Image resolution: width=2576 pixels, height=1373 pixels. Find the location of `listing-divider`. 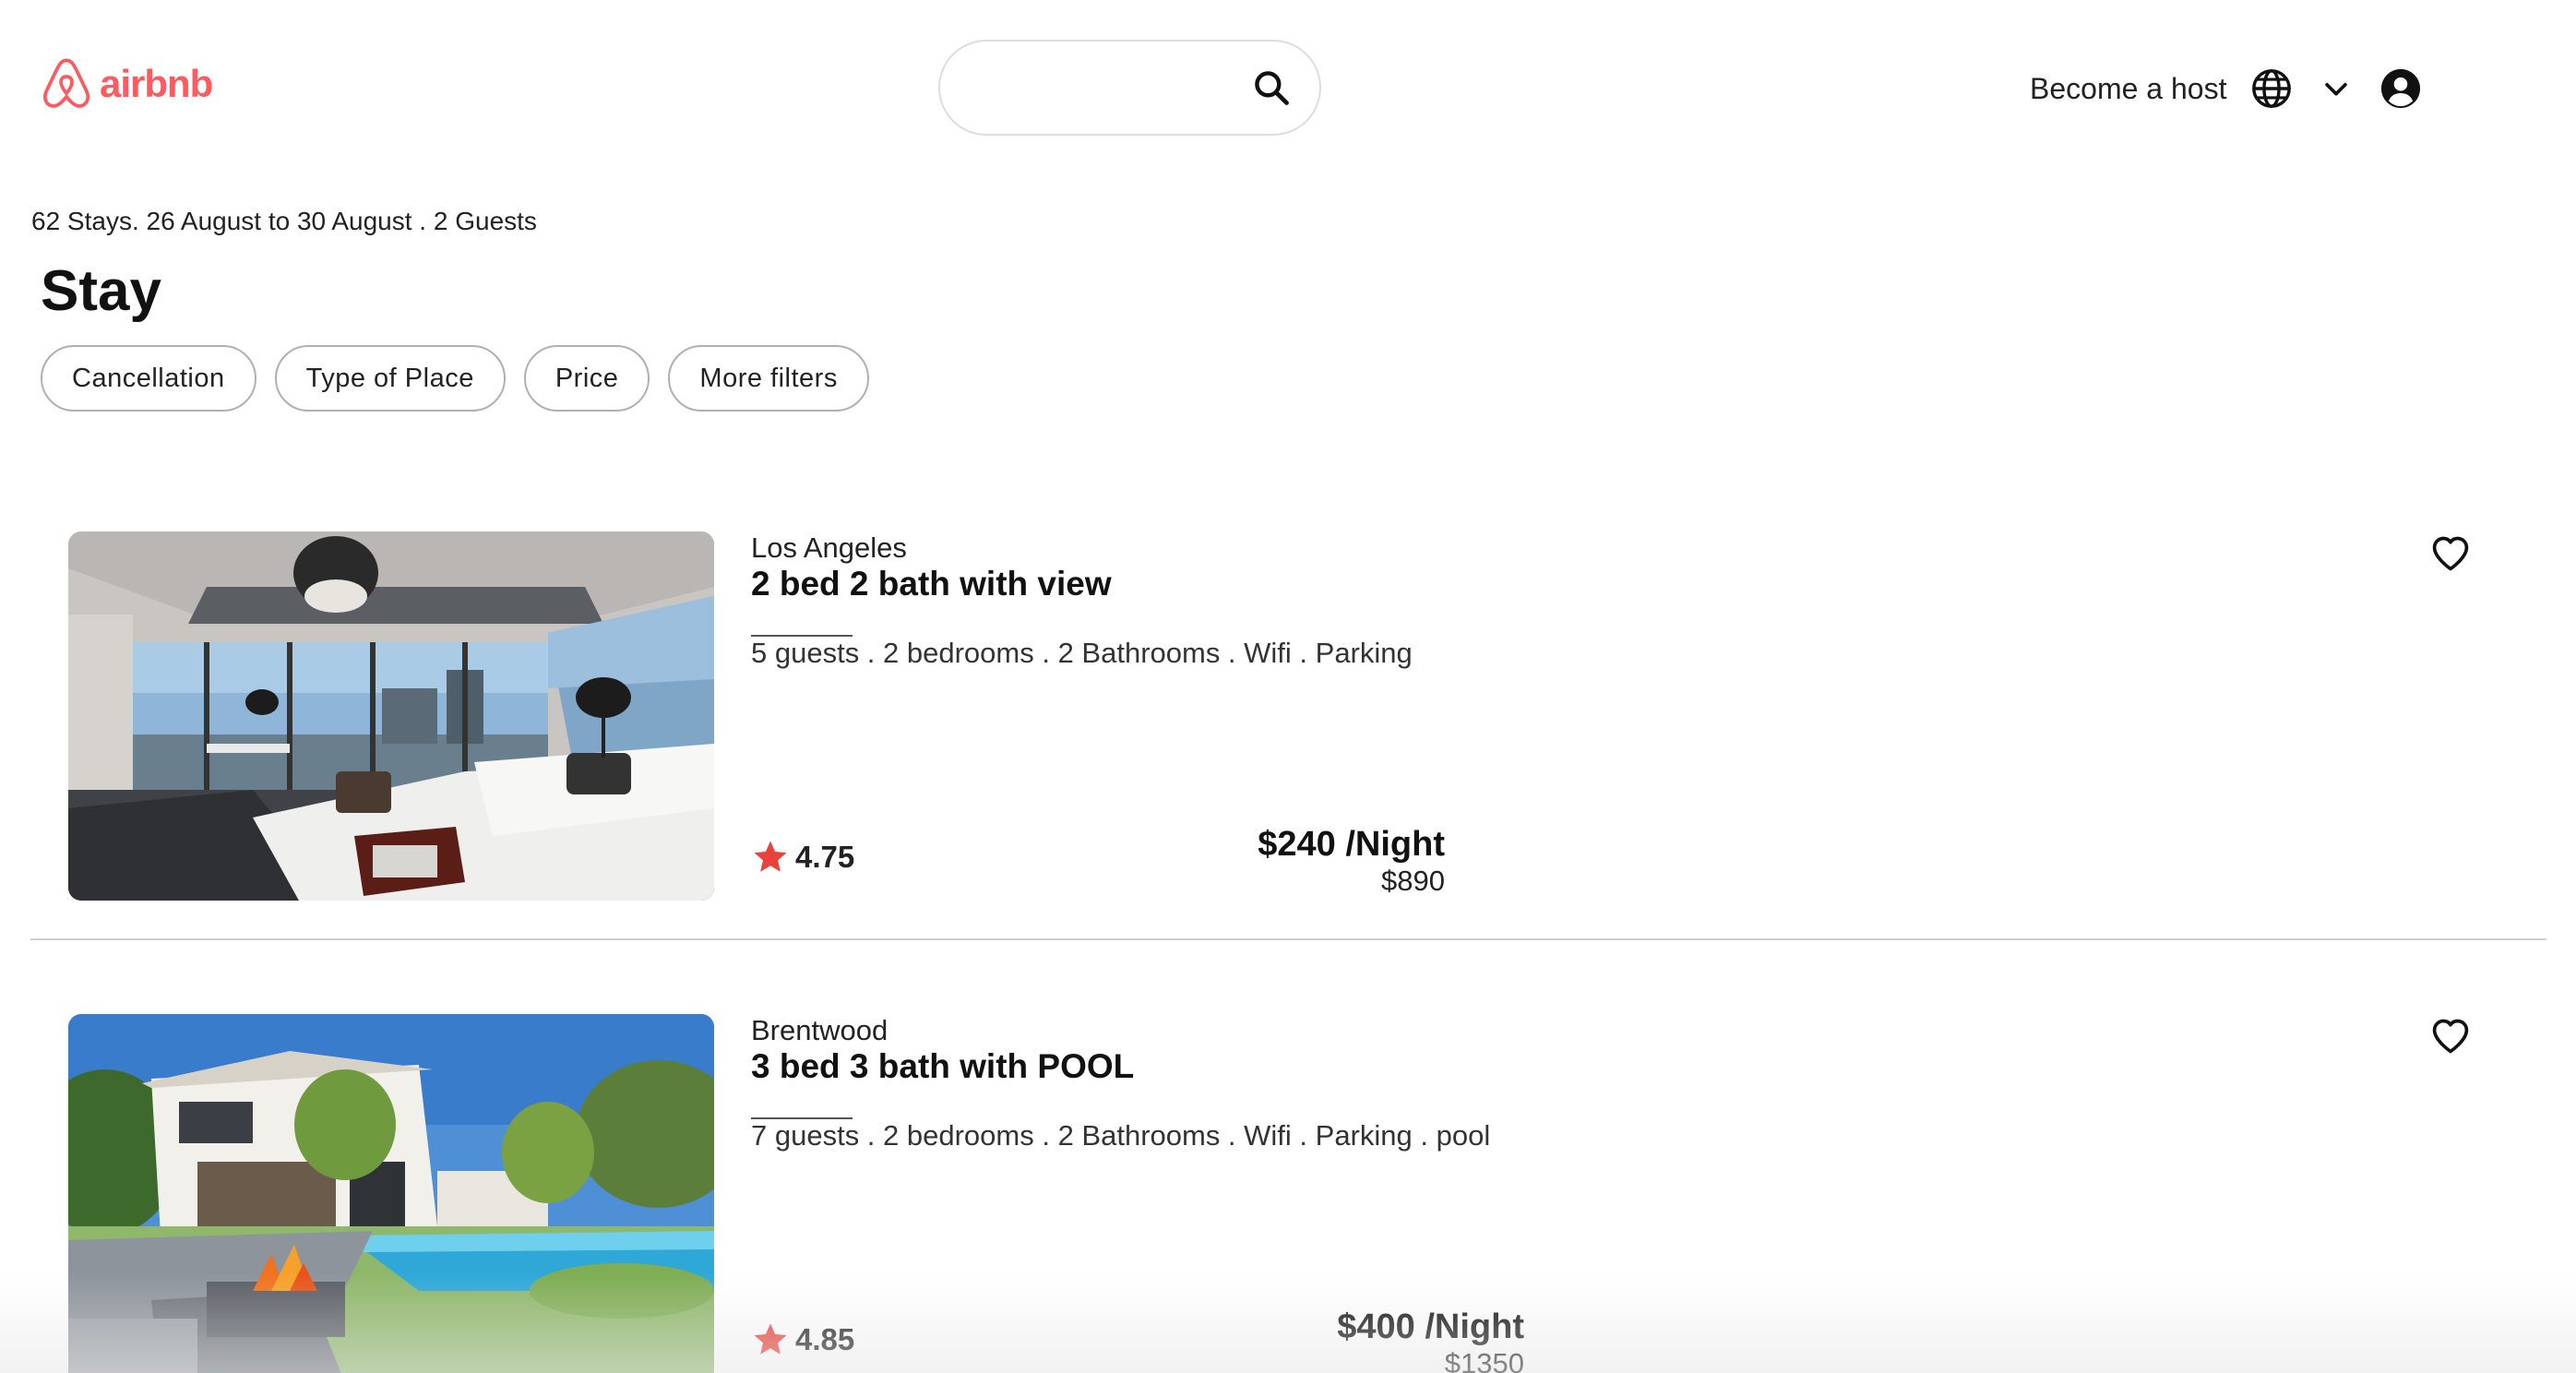

listing-divider is located at coordinates (1288, 939).